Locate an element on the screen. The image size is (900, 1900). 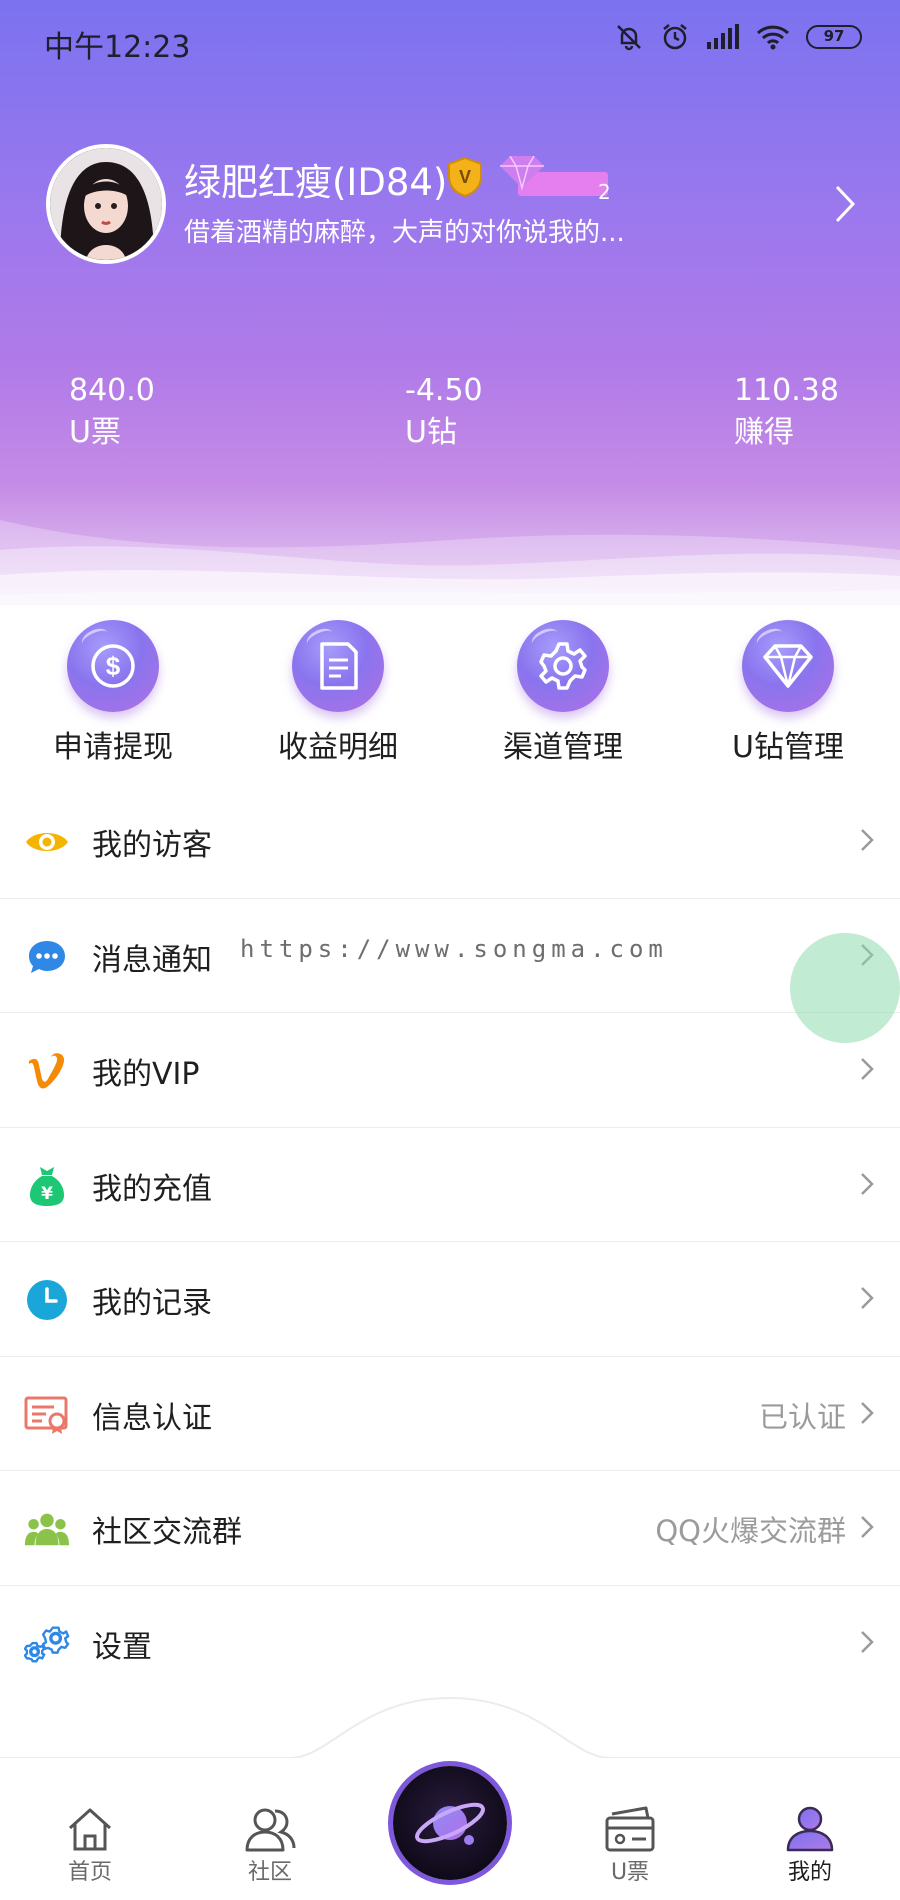
ticket-icon is located at coordinates (630, 1824).